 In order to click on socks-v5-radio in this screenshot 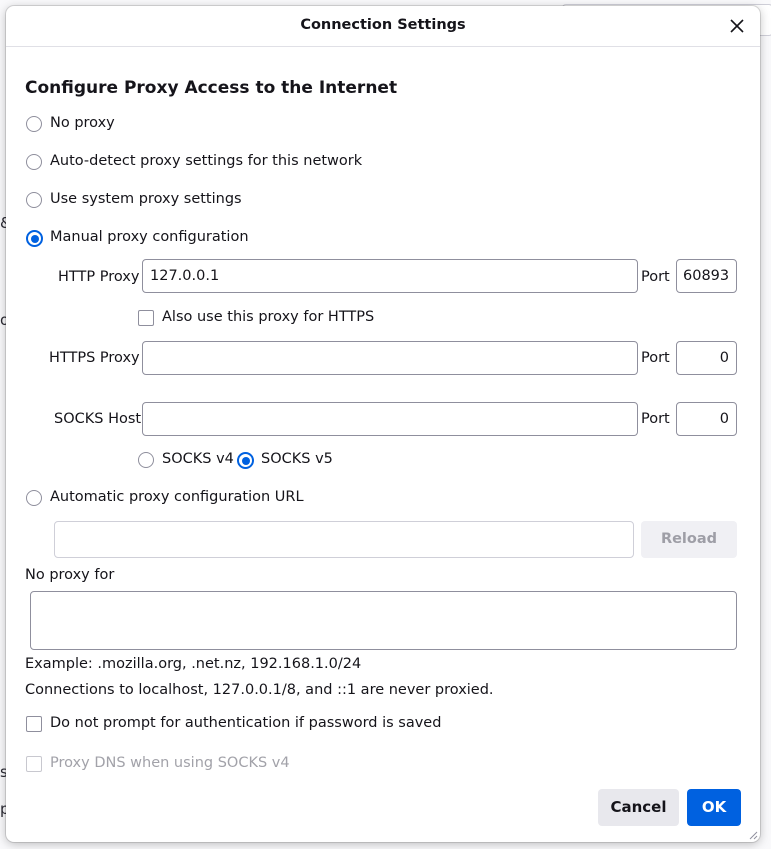, I will do `click(245, 460)`.